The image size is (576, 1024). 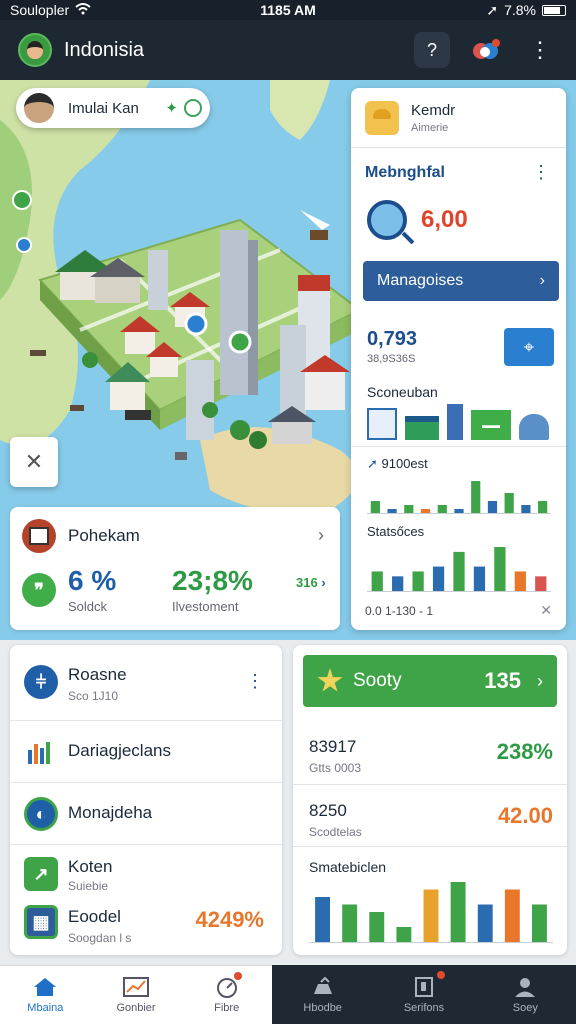 I want to click on dome-icon, so click(x=534, y=427).